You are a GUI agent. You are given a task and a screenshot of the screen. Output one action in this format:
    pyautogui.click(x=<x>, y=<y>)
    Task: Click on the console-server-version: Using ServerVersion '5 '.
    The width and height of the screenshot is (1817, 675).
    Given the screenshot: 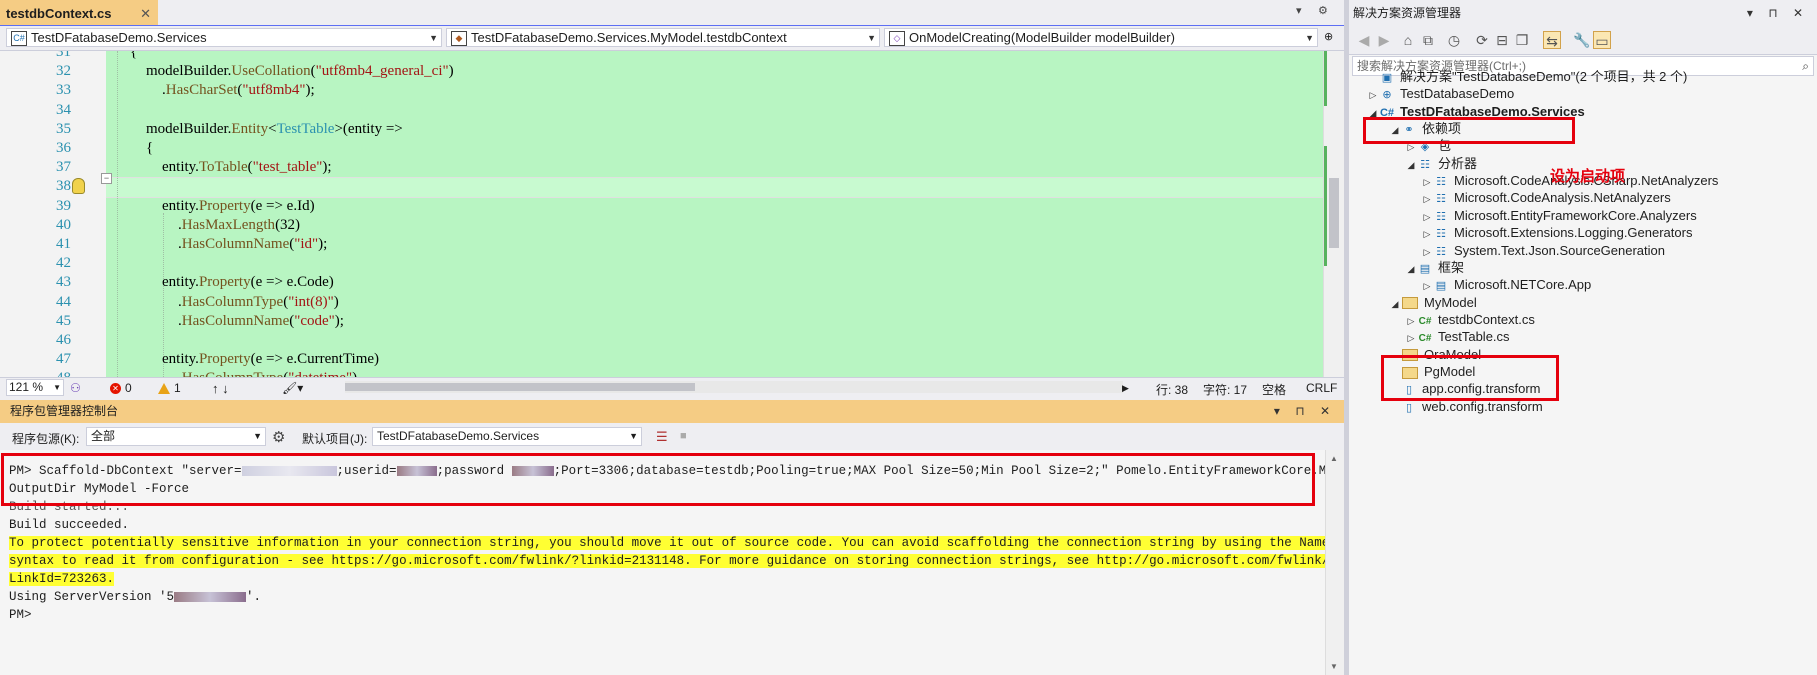 What is the action you would take?
    pyautogui.click(x=135, y=597)
    